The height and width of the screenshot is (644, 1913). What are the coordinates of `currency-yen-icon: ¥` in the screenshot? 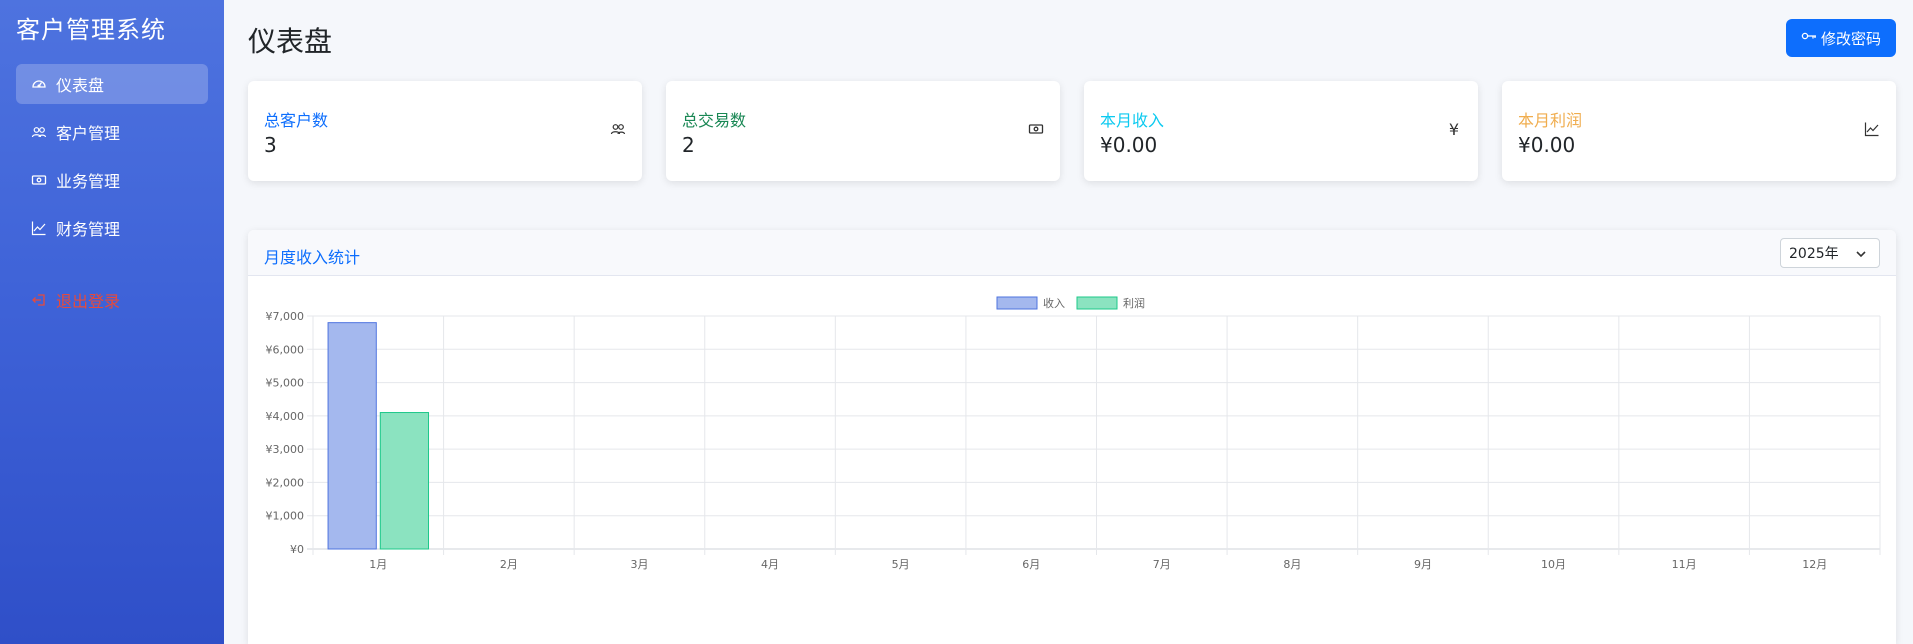 It's located at (1454, 129).